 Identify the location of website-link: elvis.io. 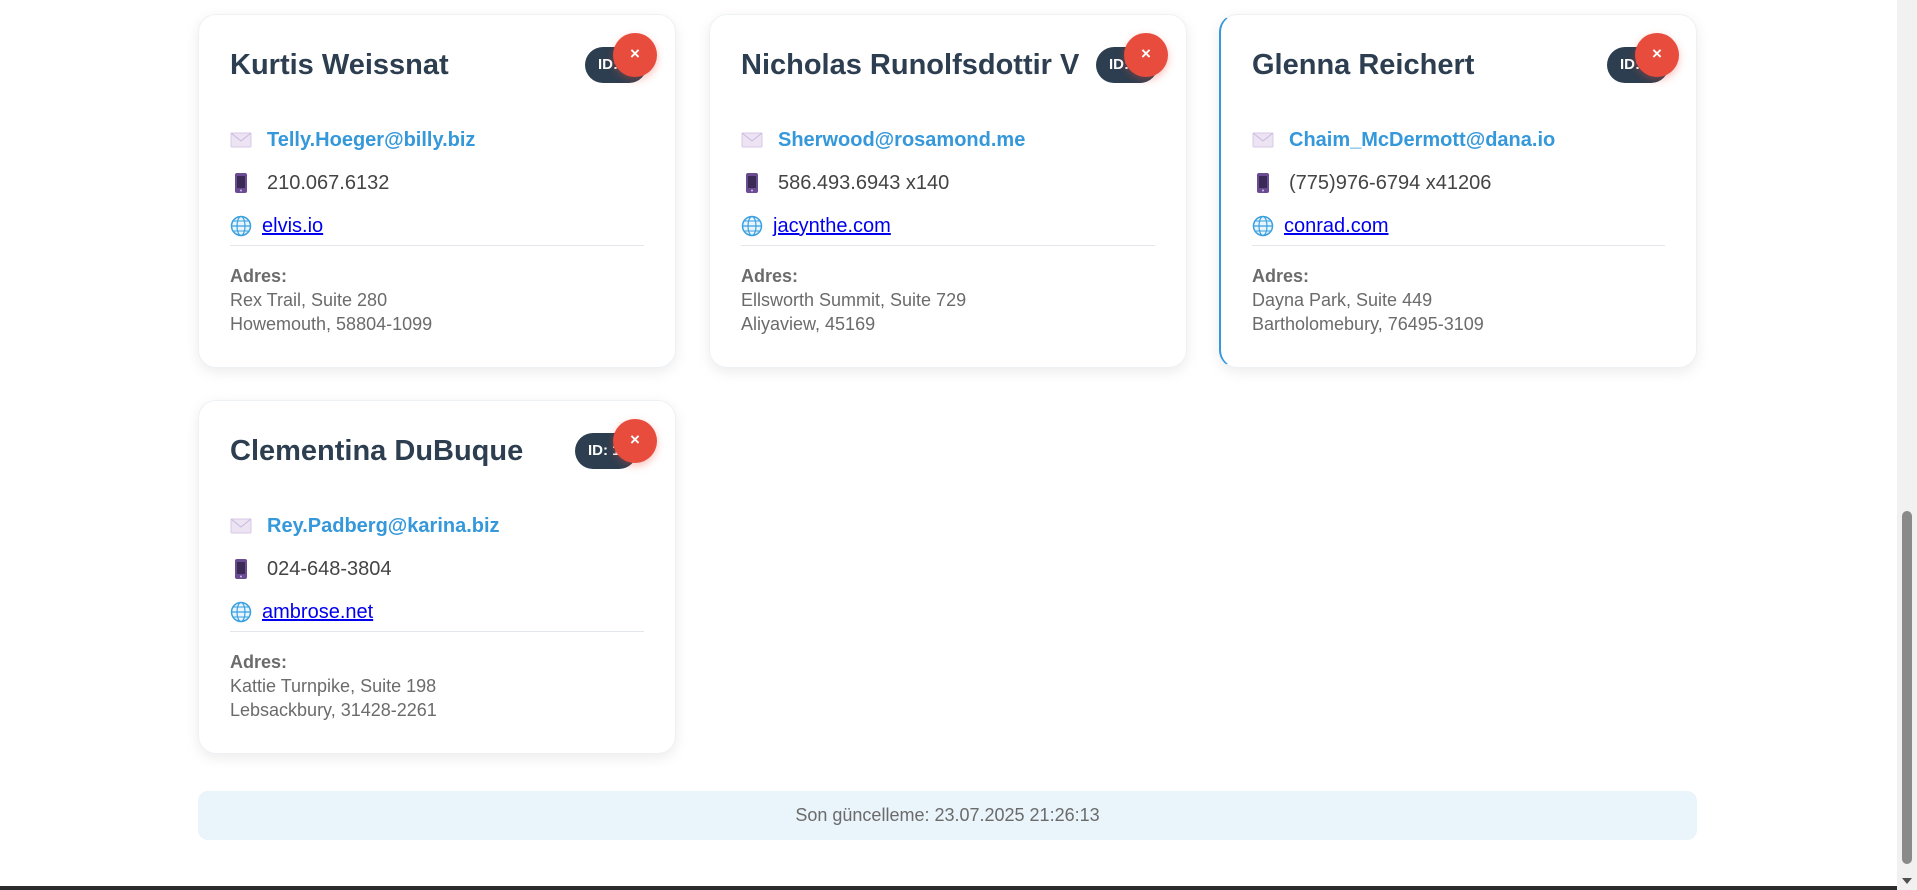
(292, 226).